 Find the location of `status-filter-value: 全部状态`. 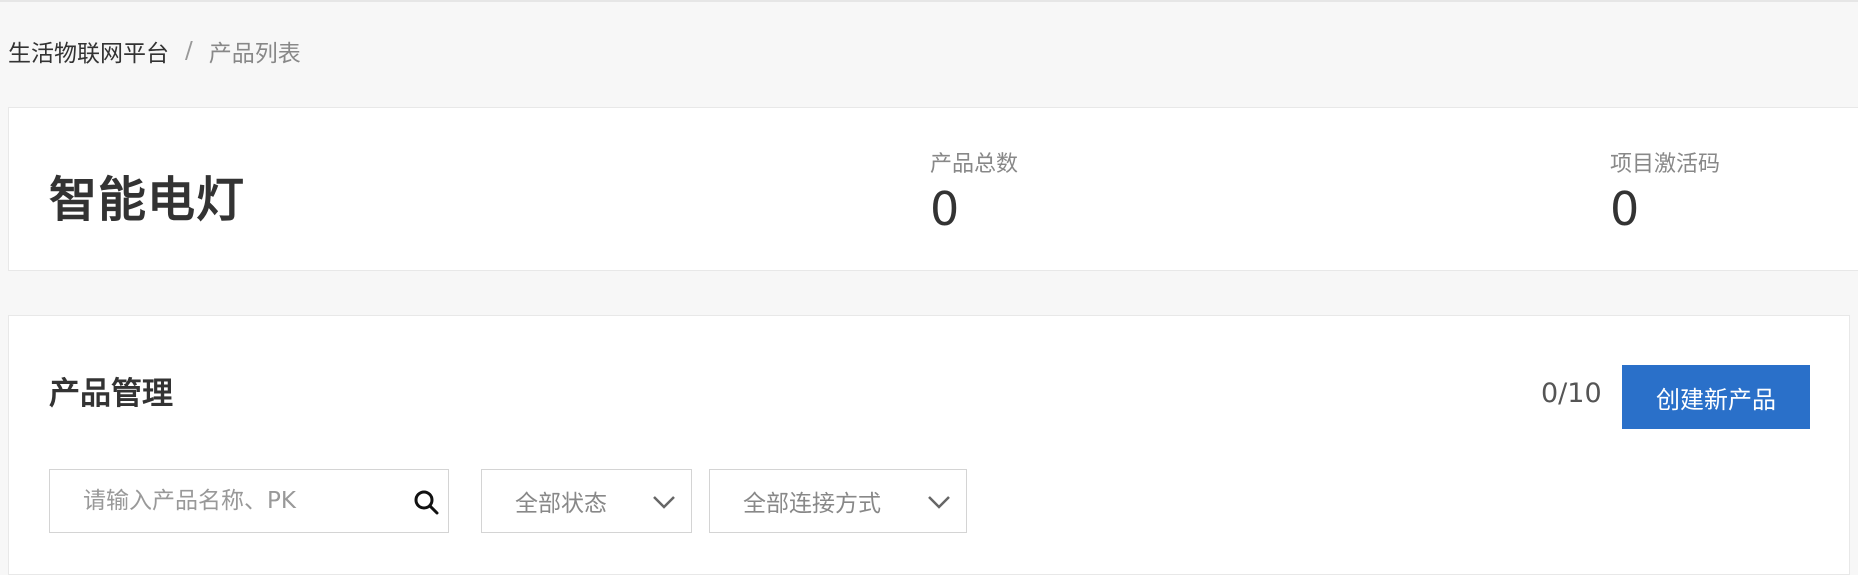

status-filter-value: 全部状态 is located at coordinates (561, 504).